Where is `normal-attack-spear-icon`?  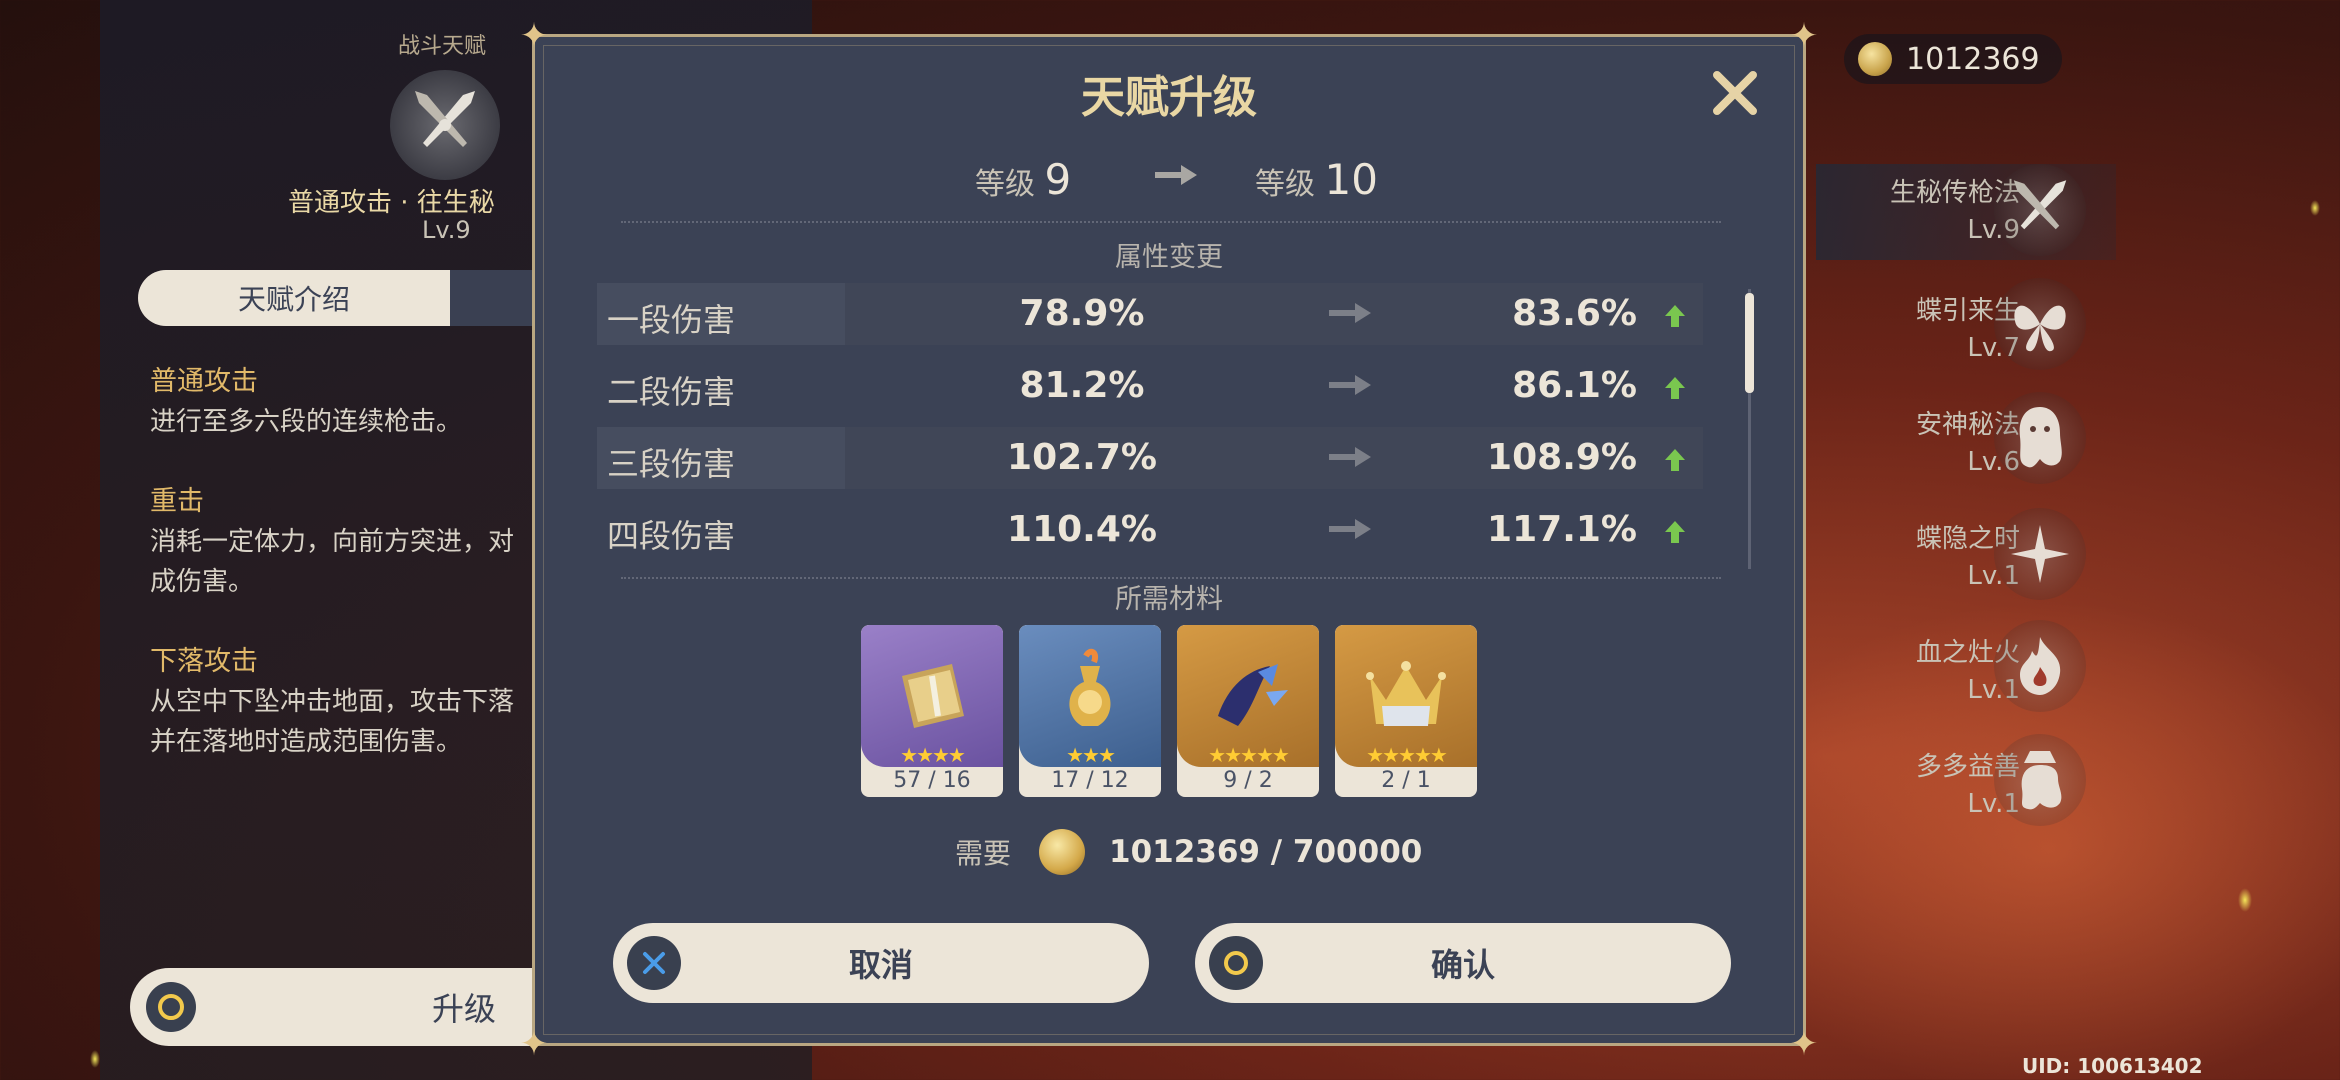
normal-attack-spear-icon is located at coordinates (445, 125).